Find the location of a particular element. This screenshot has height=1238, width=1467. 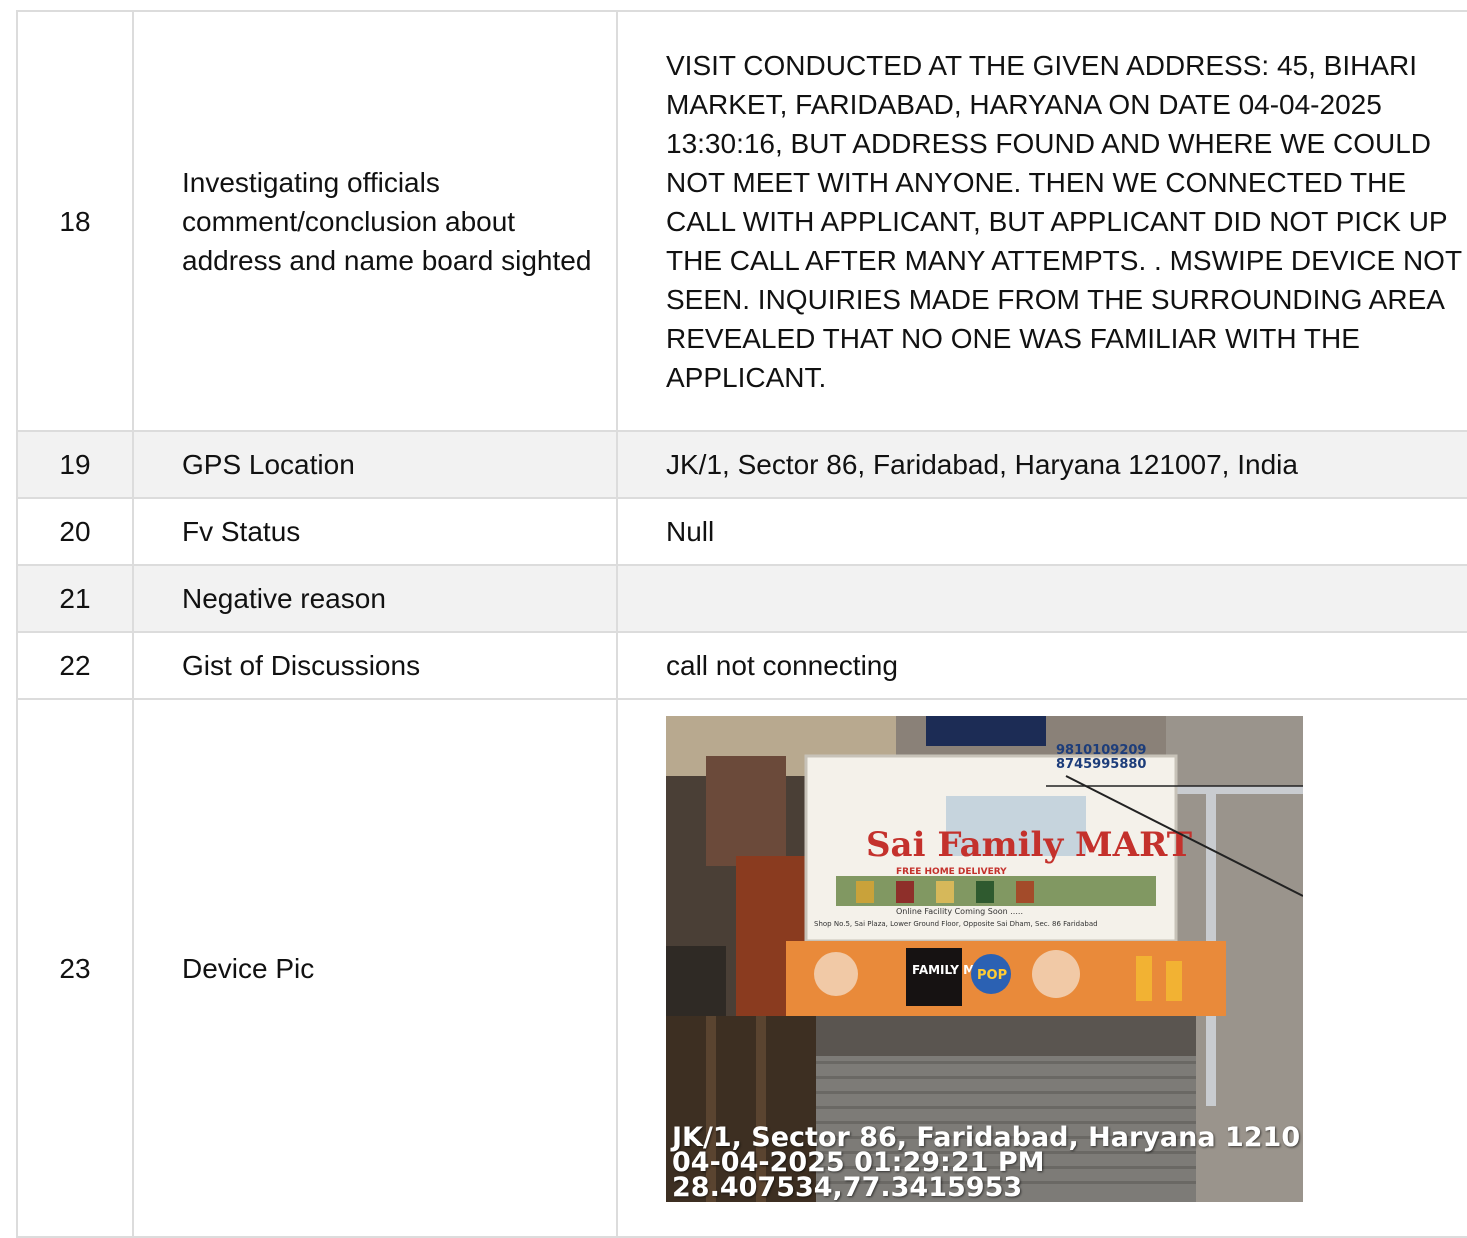

row-label: Device Pic is located at coordinates (375, 968).